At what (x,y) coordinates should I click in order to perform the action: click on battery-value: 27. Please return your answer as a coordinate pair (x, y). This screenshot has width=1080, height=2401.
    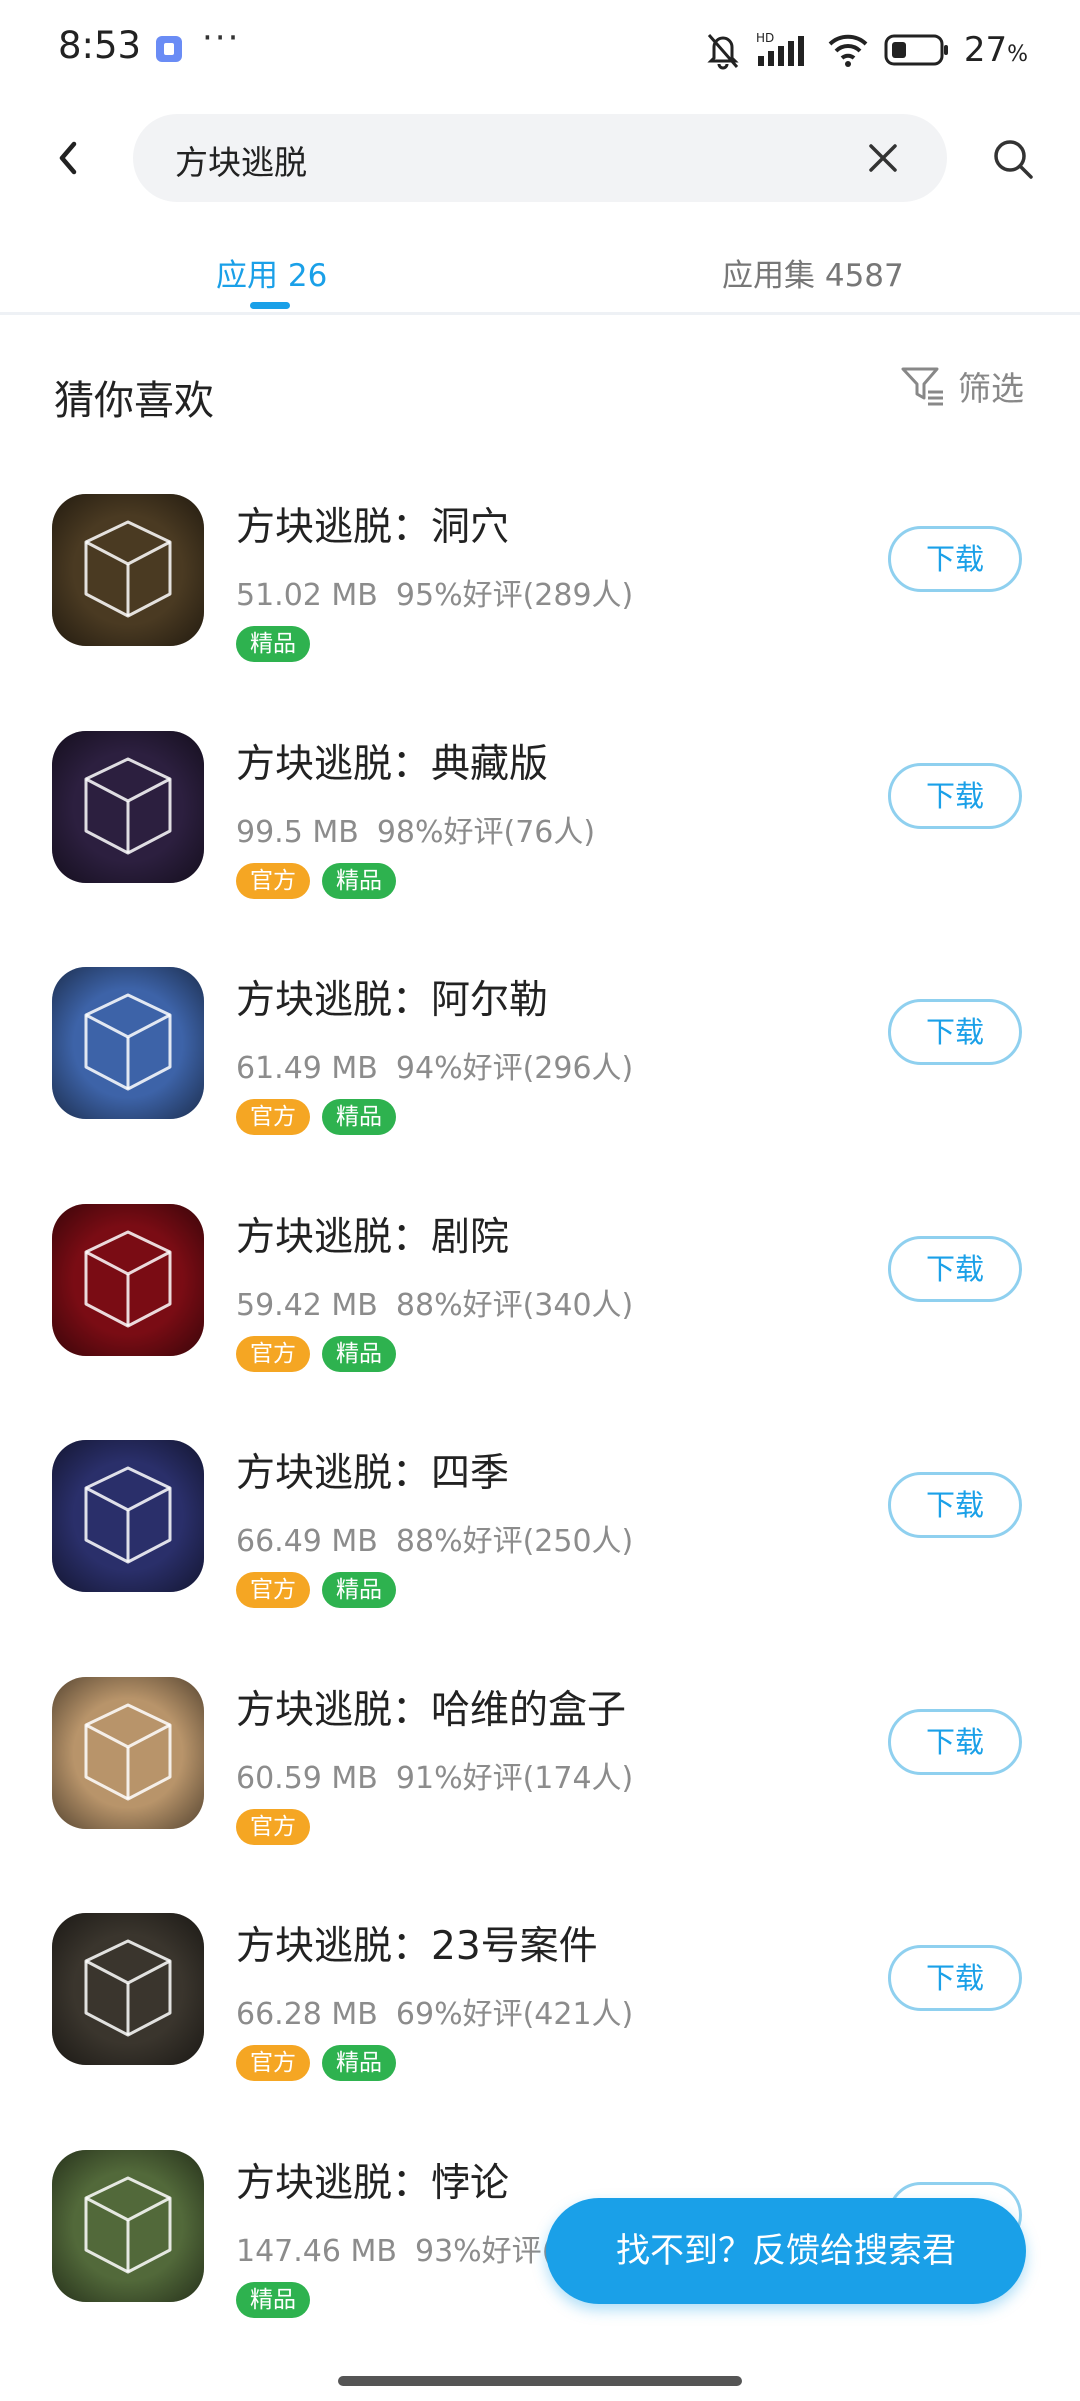
    Looking at the image, I should click on (985, 50).